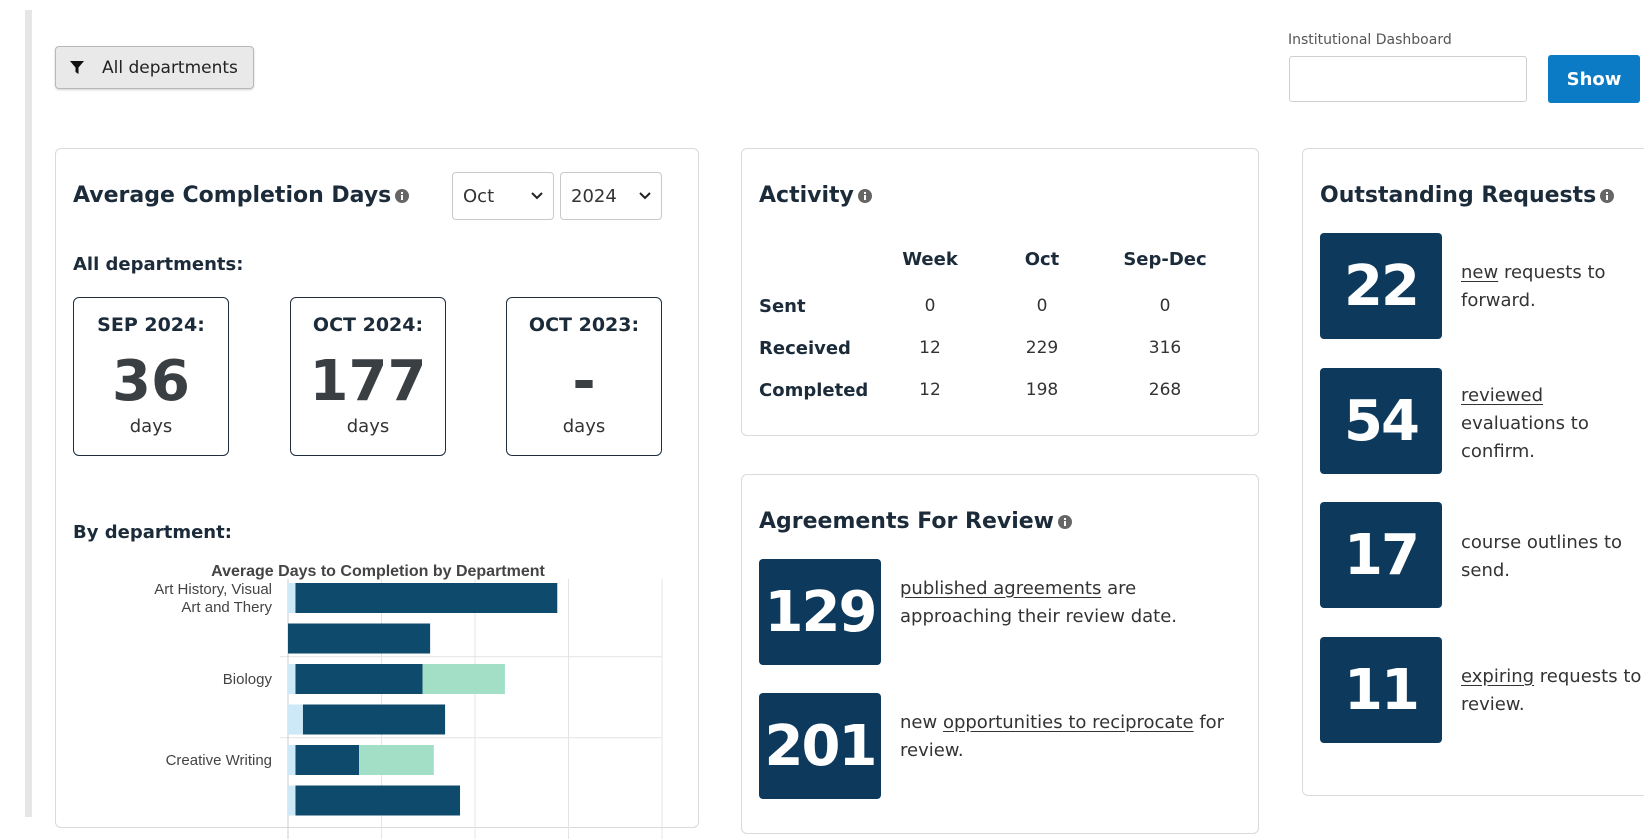 The height and width of the screenshot is (839, 1644). I want to click on reviewed-evaluations-text: evaluations to confirm., so click(1525, 437).